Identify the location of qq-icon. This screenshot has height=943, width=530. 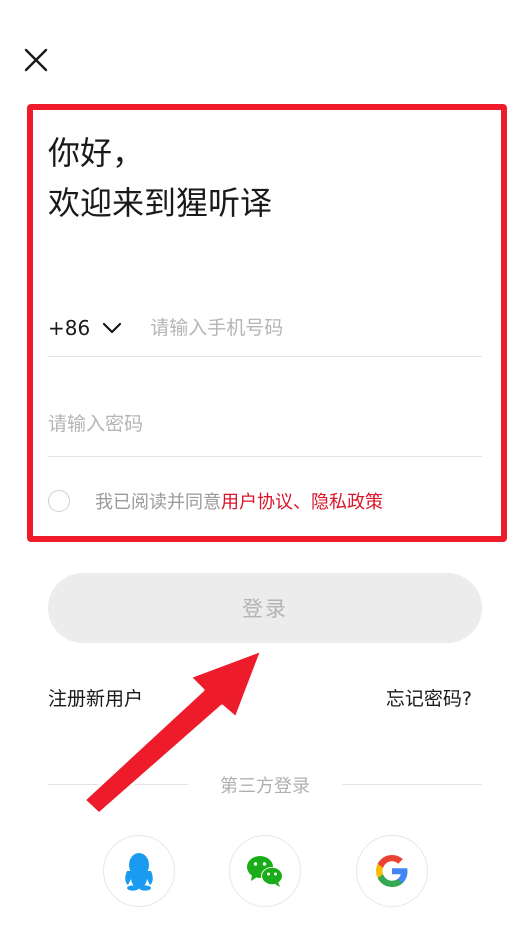
(139, 872).